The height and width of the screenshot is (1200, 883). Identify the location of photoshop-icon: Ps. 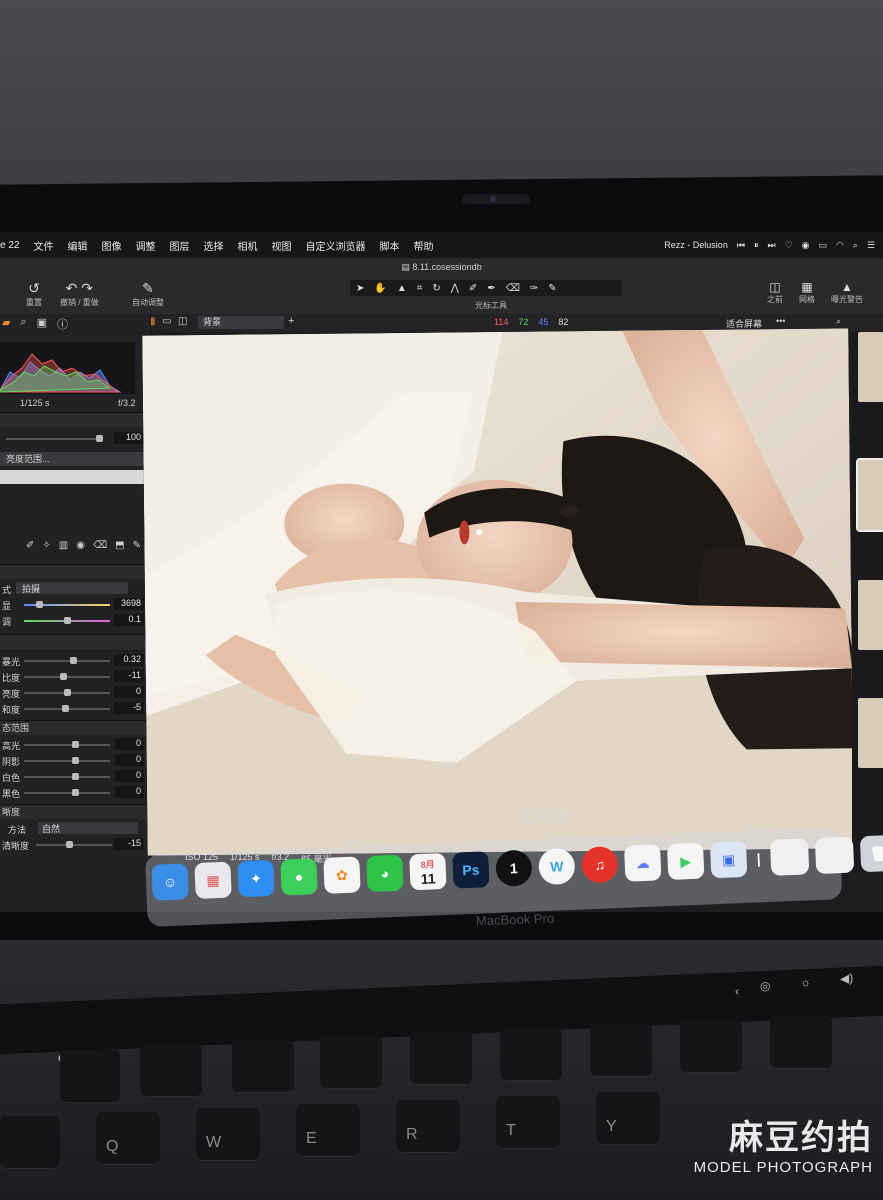
(471, 870).